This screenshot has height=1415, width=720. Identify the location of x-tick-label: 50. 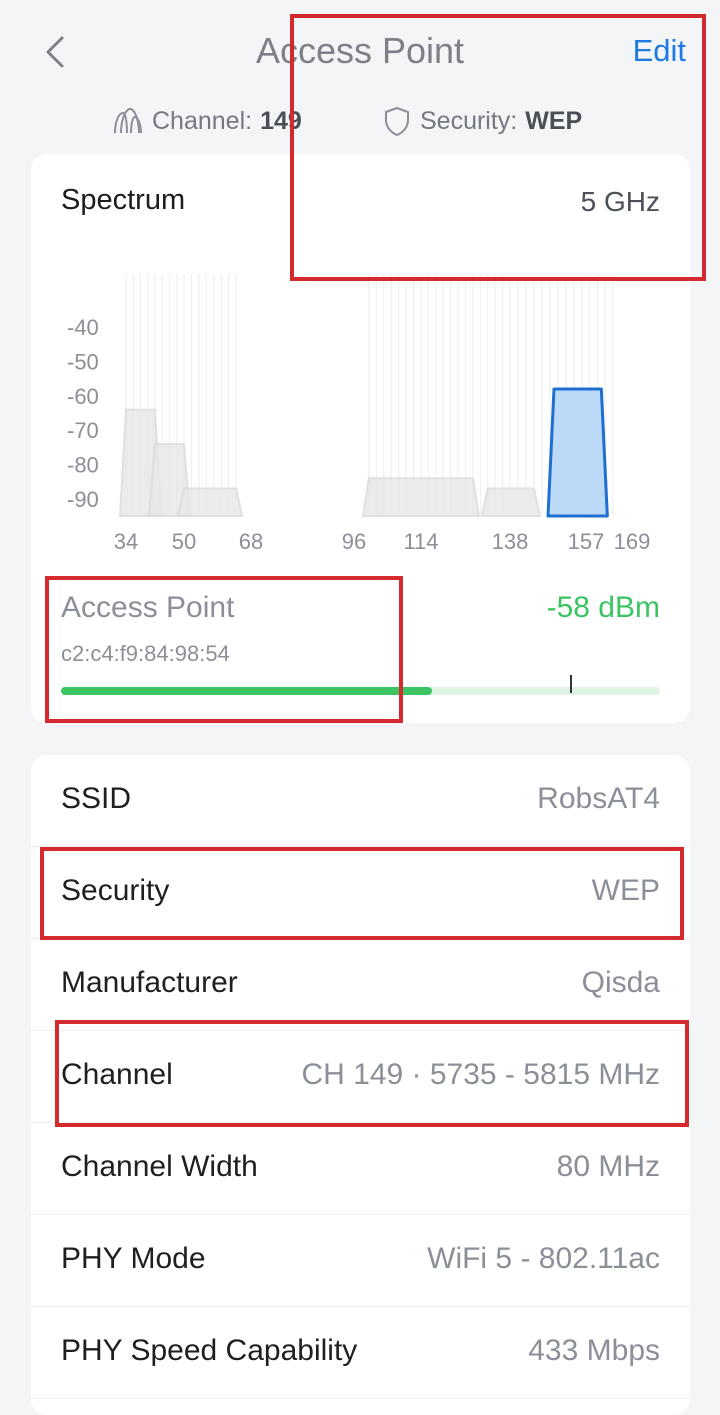
(184, 541).